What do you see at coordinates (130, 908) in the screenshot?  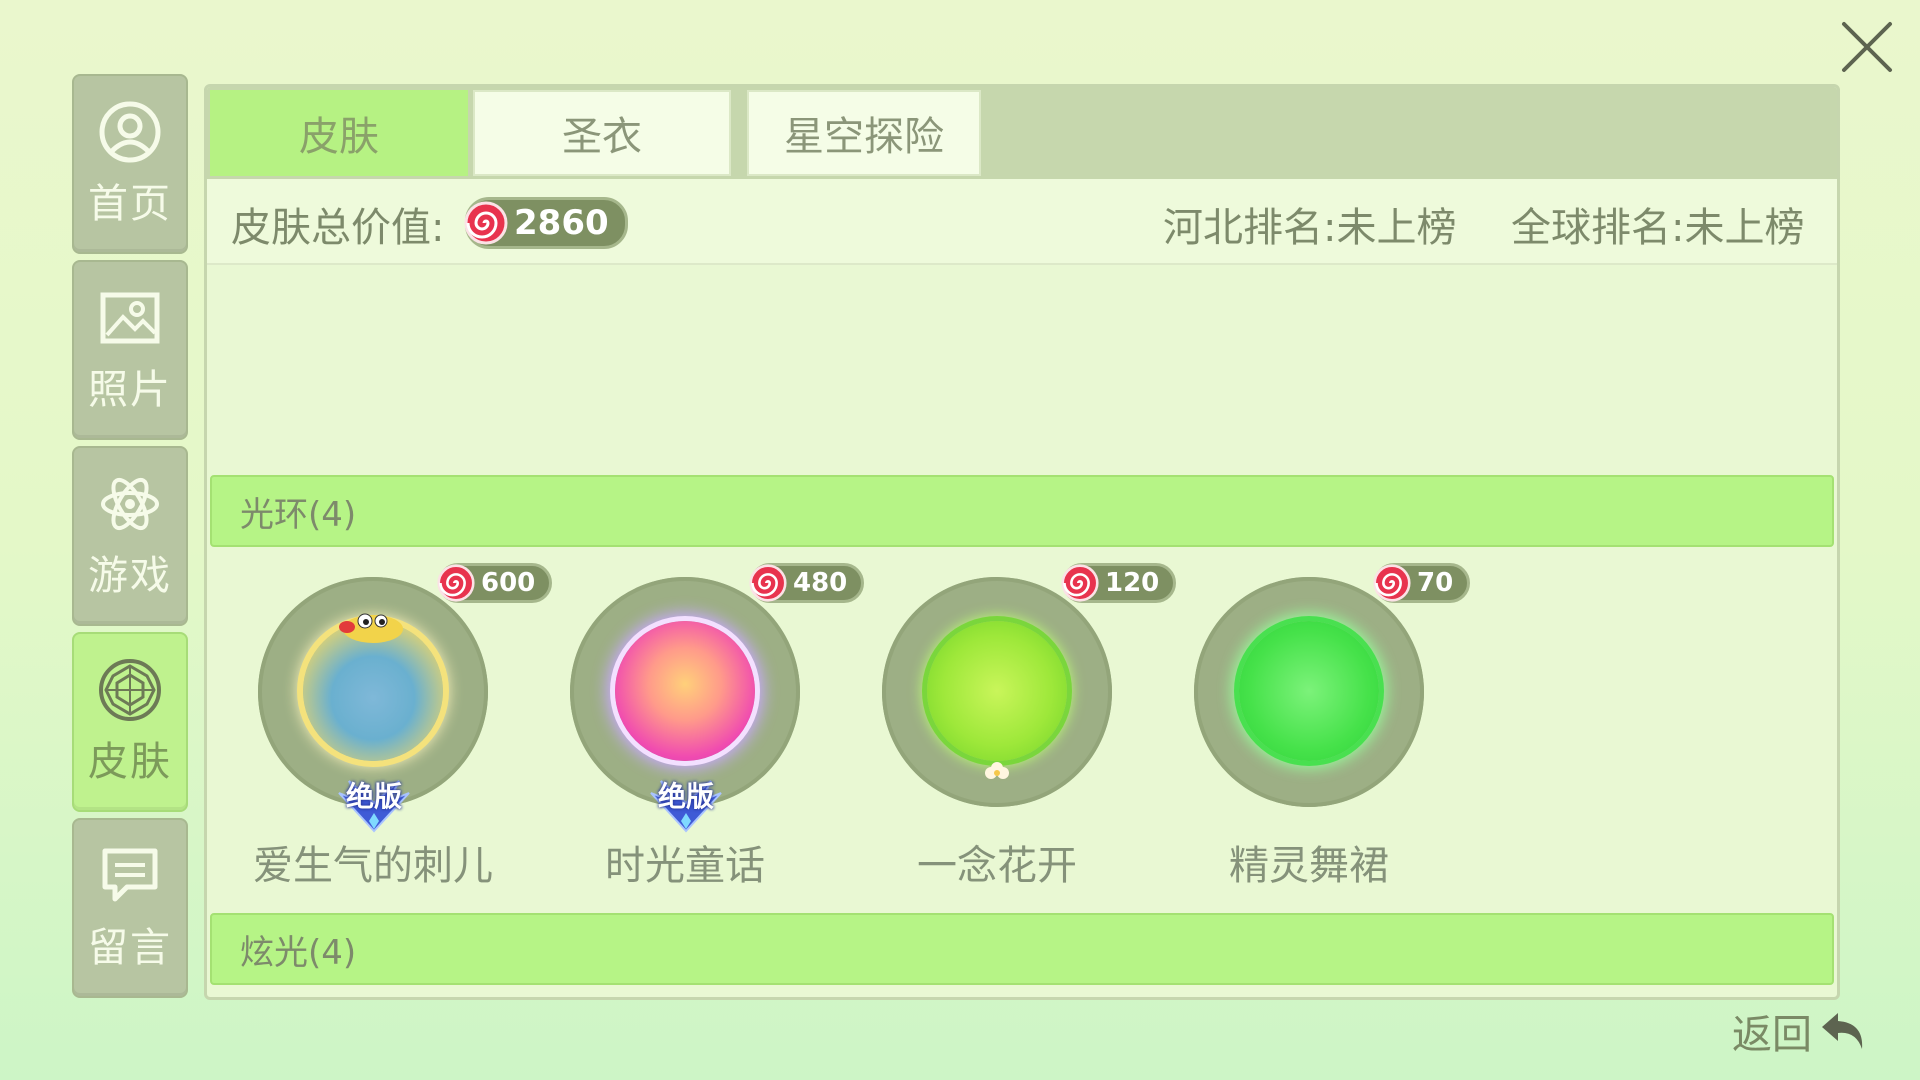 I see `sidebar-item-messages: 留言` at bounding box center [130, 908].